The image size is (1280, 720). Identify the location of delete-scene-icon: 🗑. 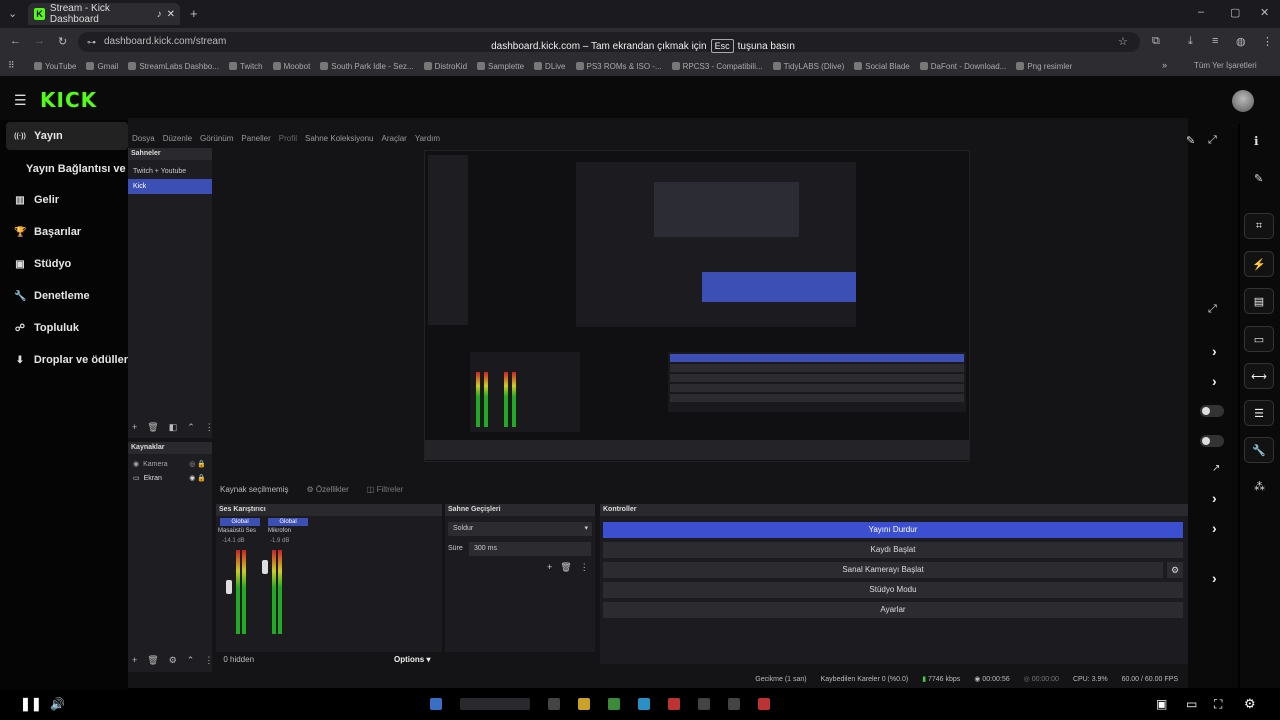
(152, 427).